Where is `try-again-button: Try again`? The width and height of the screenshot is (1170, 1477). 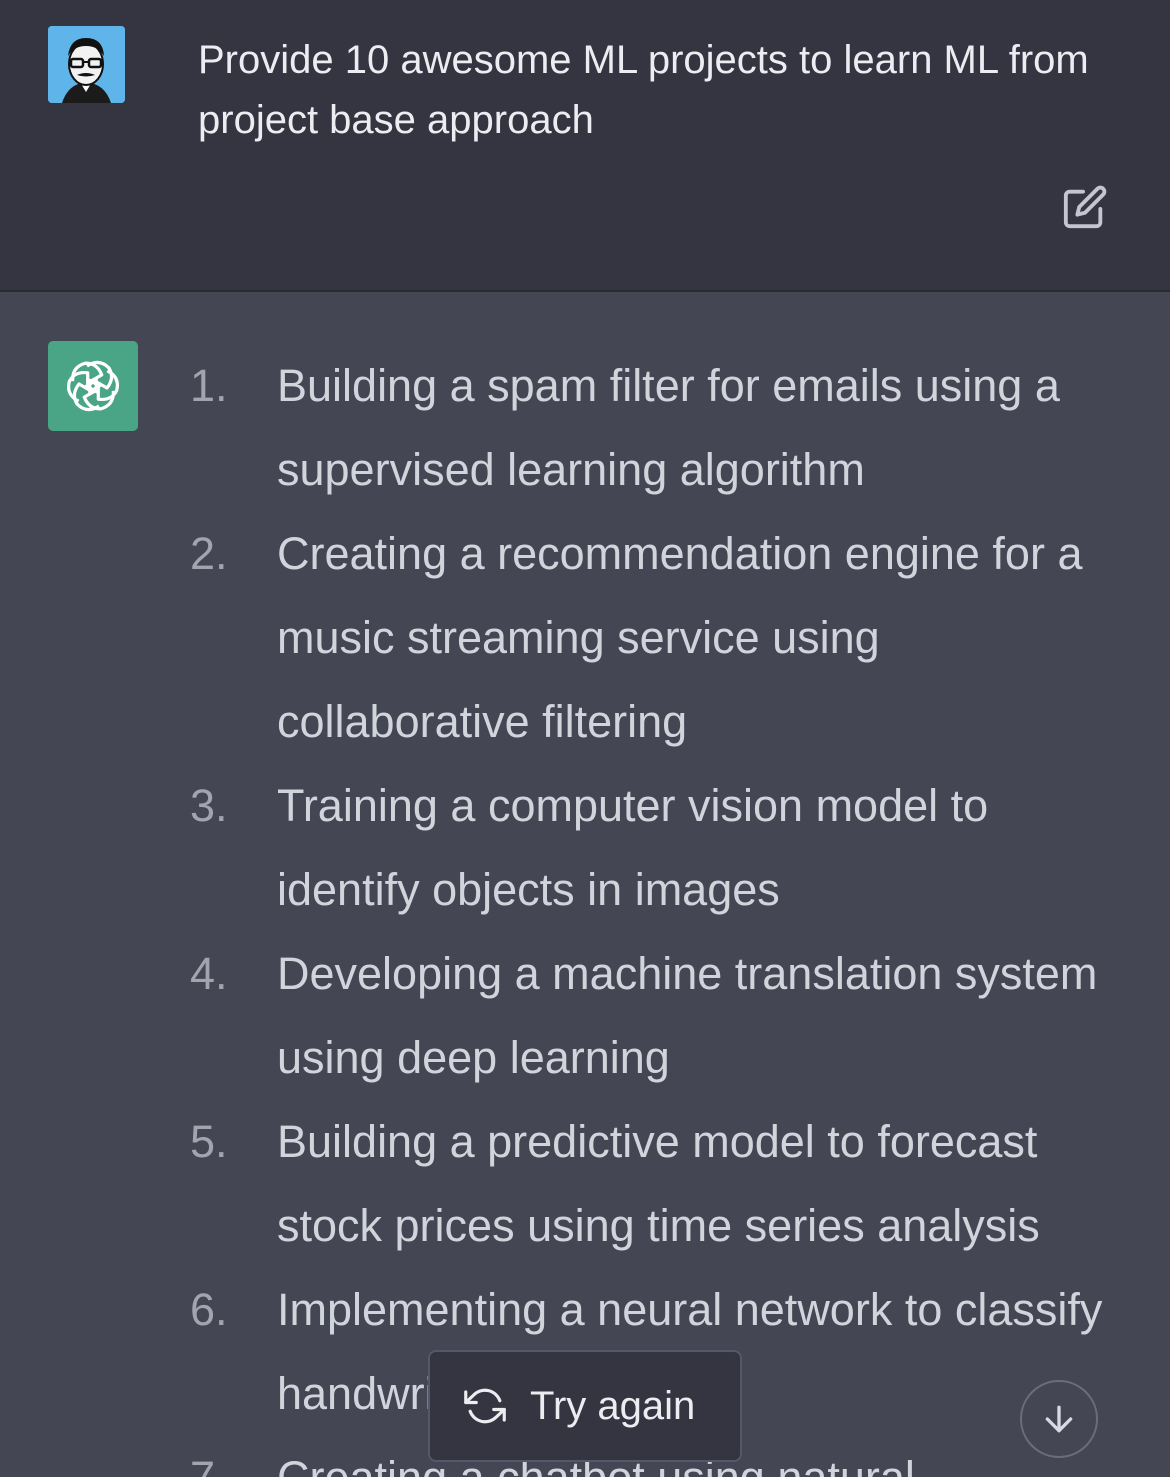
try-again-button: Try again is located at coordinates (585, 1406).